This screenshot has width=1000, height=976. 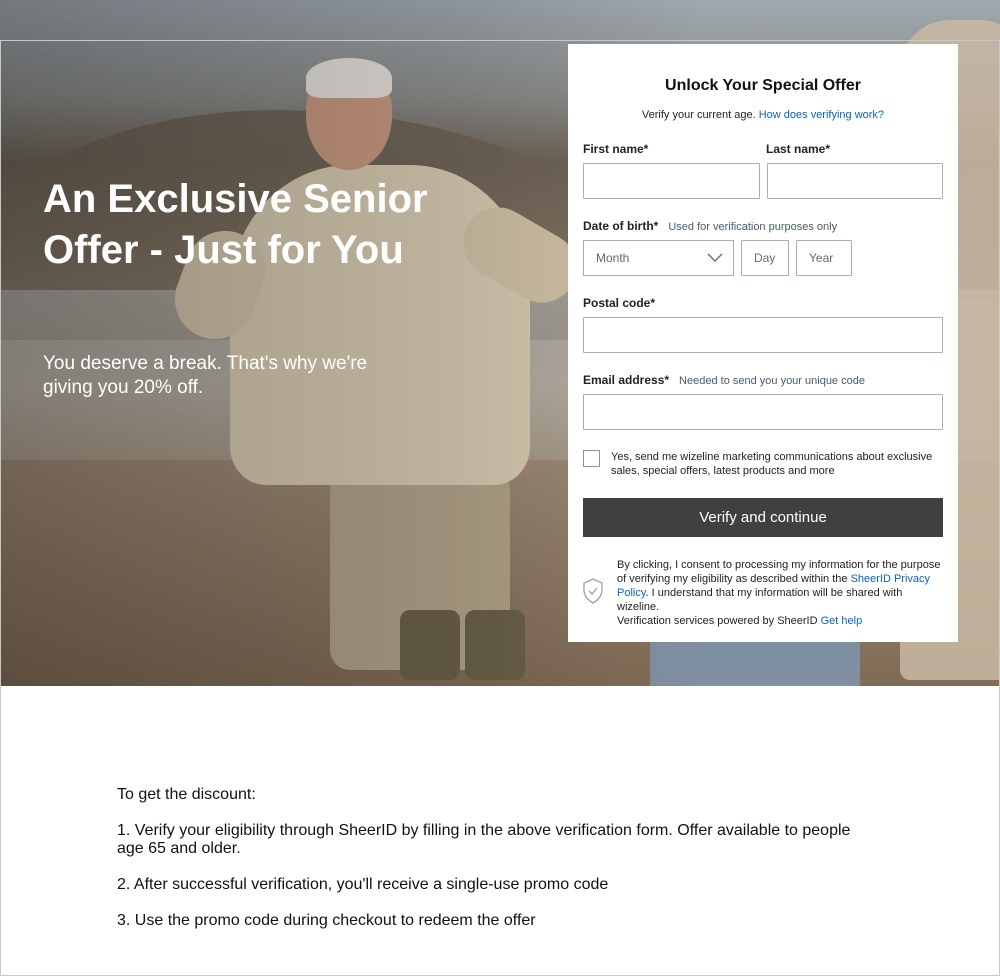 I want to click on dob-label: Date of birth*, so click(x=621, y=226).